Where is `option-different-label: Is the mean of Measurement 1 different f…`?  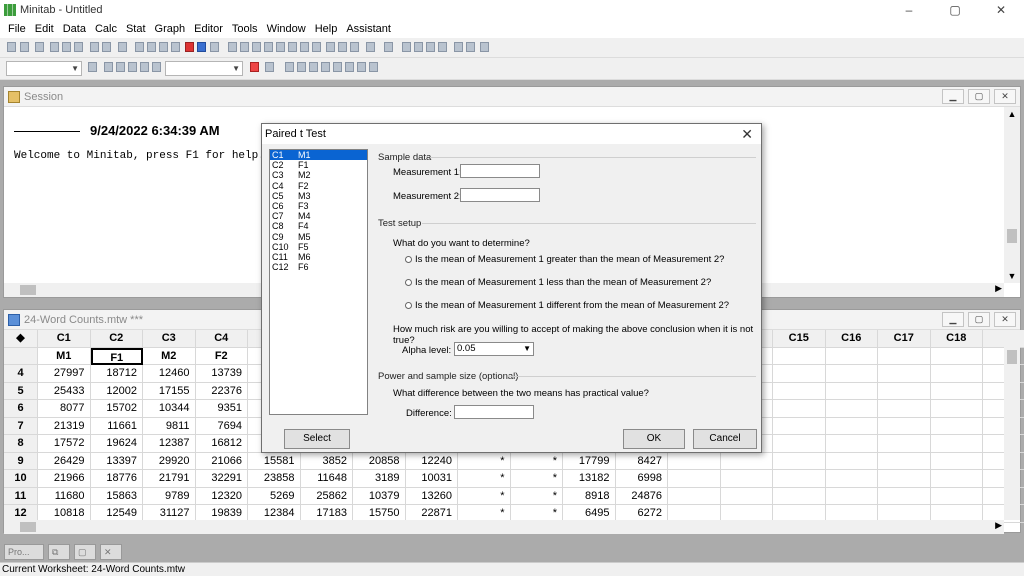 option-different-label: Is the mean of Measurement 1 different f… is located at coordinates (572, 305).